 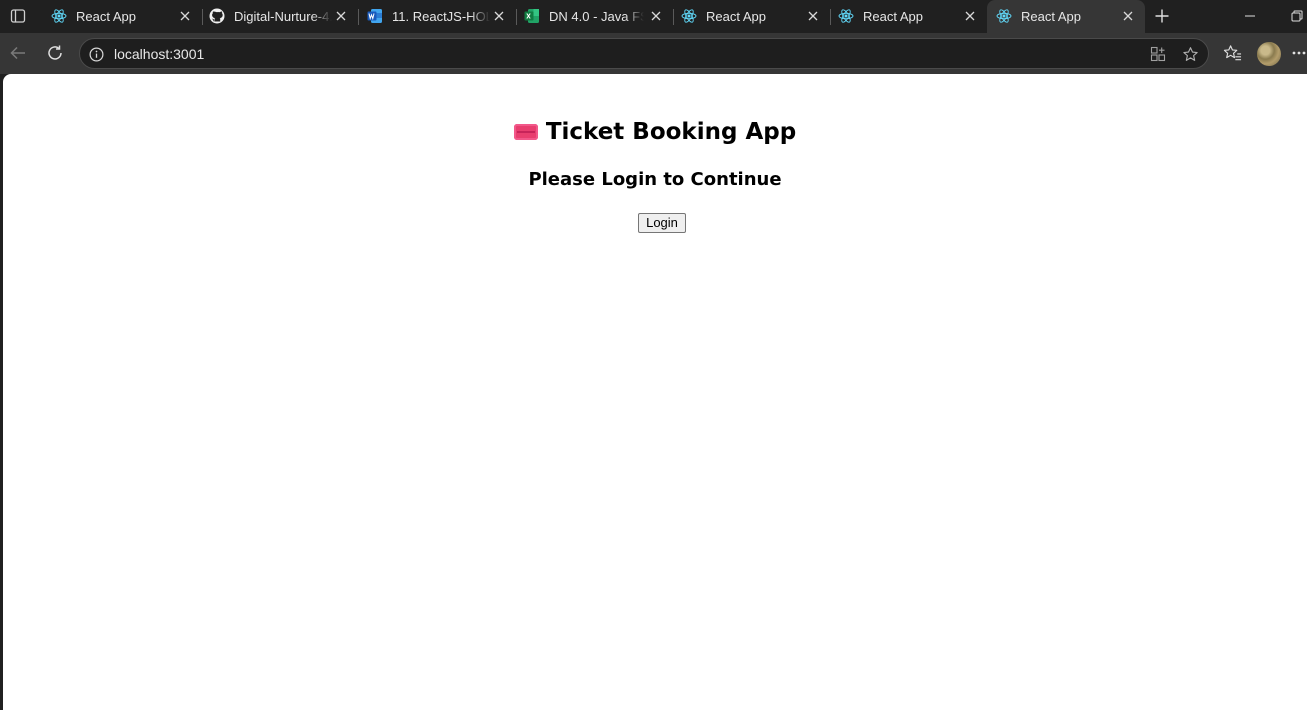 I want to click on tab-title: Digital-Nurture-4.0, so click(x=283, y=16).